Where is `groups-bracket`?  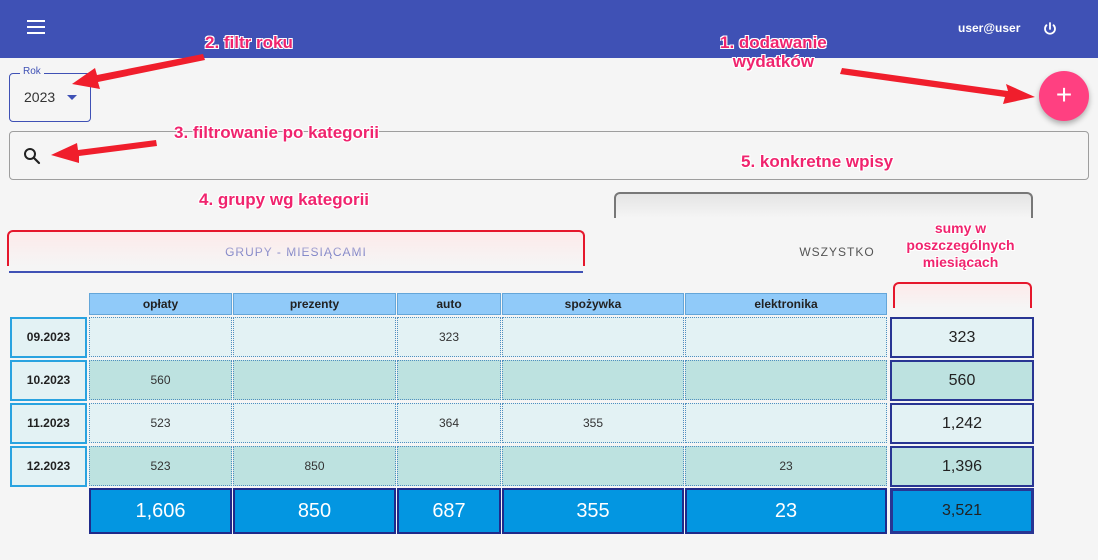
groups-bracket is located at coordinates (296, 248).